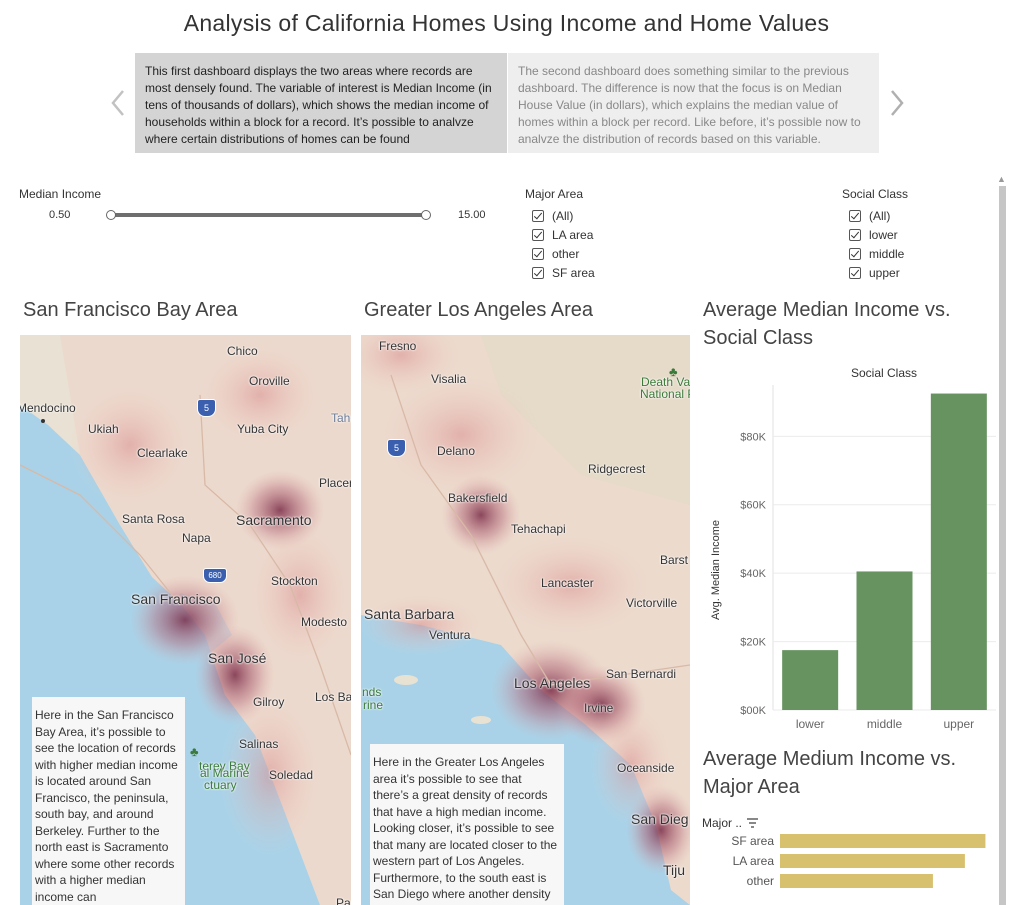 Image resolution: width=1013 pixels, height=905 pixels. I want to click on bar-chart-title: Average Median Income vs. Social Class, so click(827, 324).